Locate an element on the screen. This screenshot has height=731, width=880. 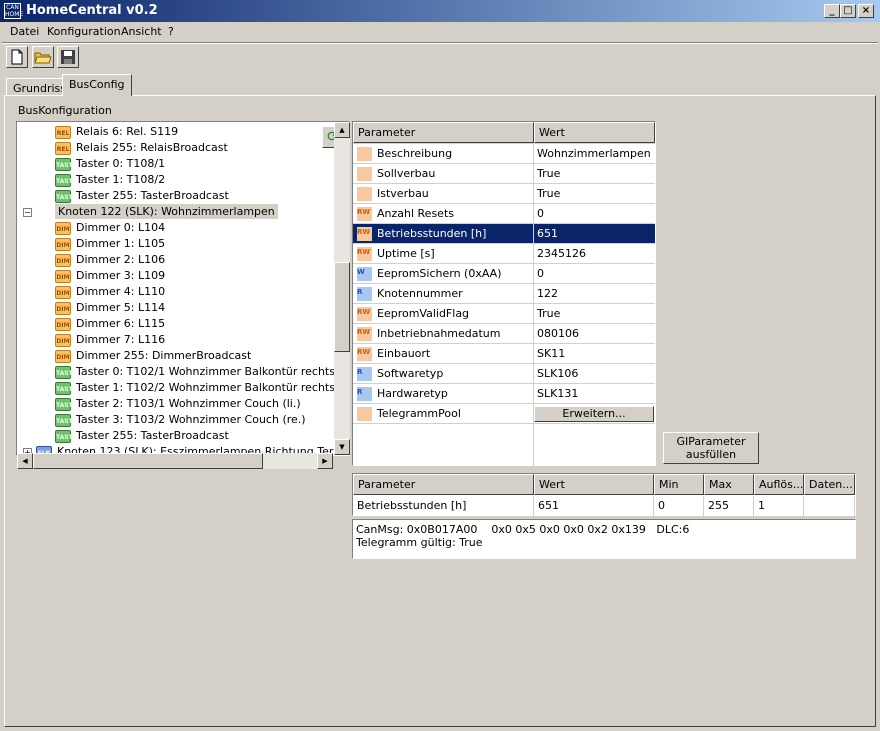
parameter-value: 2345126 is located at coordinates (561, 253).